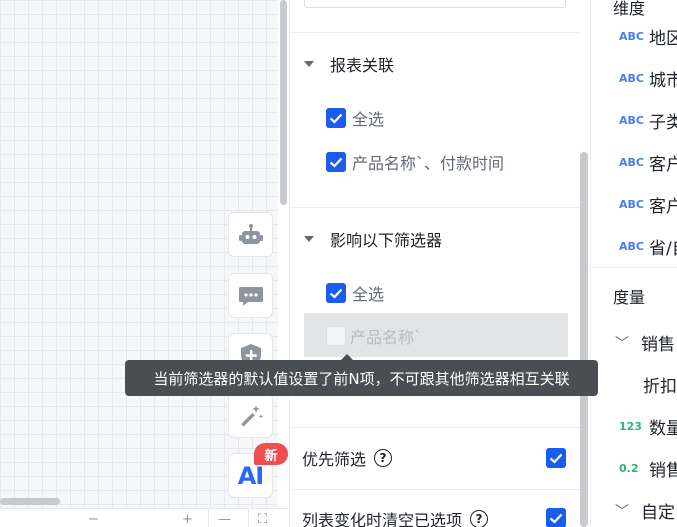 The image size is (677, 527). Describe the element at coordinates (93, 519) in the screenshot. I see `zoom-out-icon: −` at that location.